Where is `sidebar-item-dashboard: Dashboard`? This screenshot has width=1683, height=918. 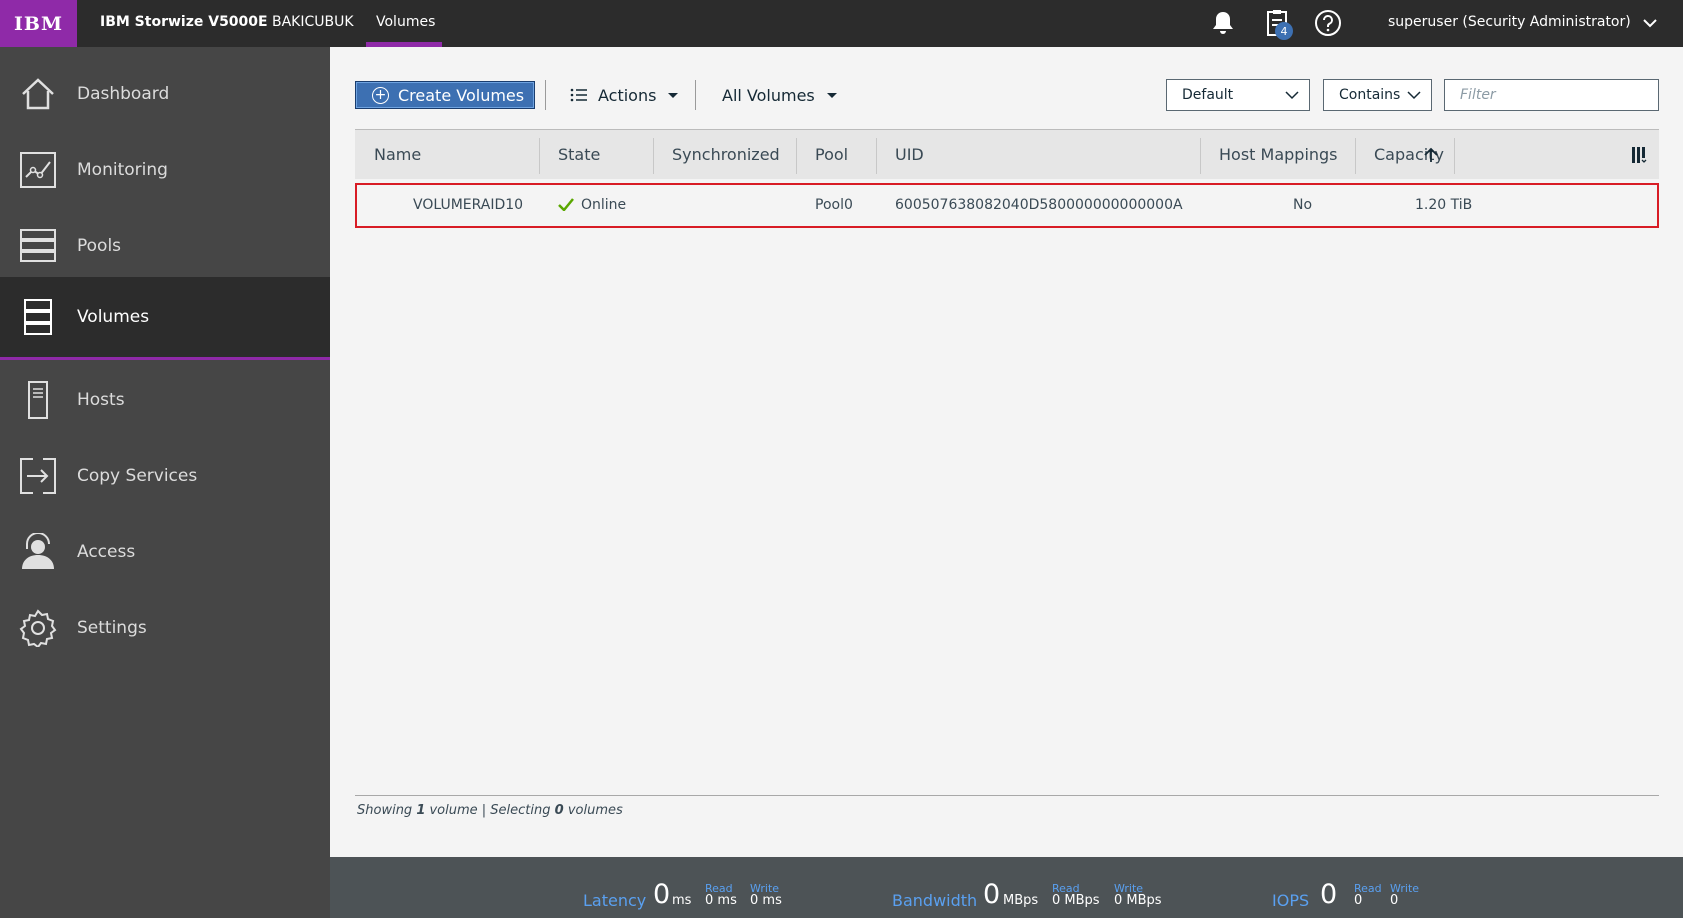
sidebar-item-dashboard: Dashboard is located at coordinates (165, 94).